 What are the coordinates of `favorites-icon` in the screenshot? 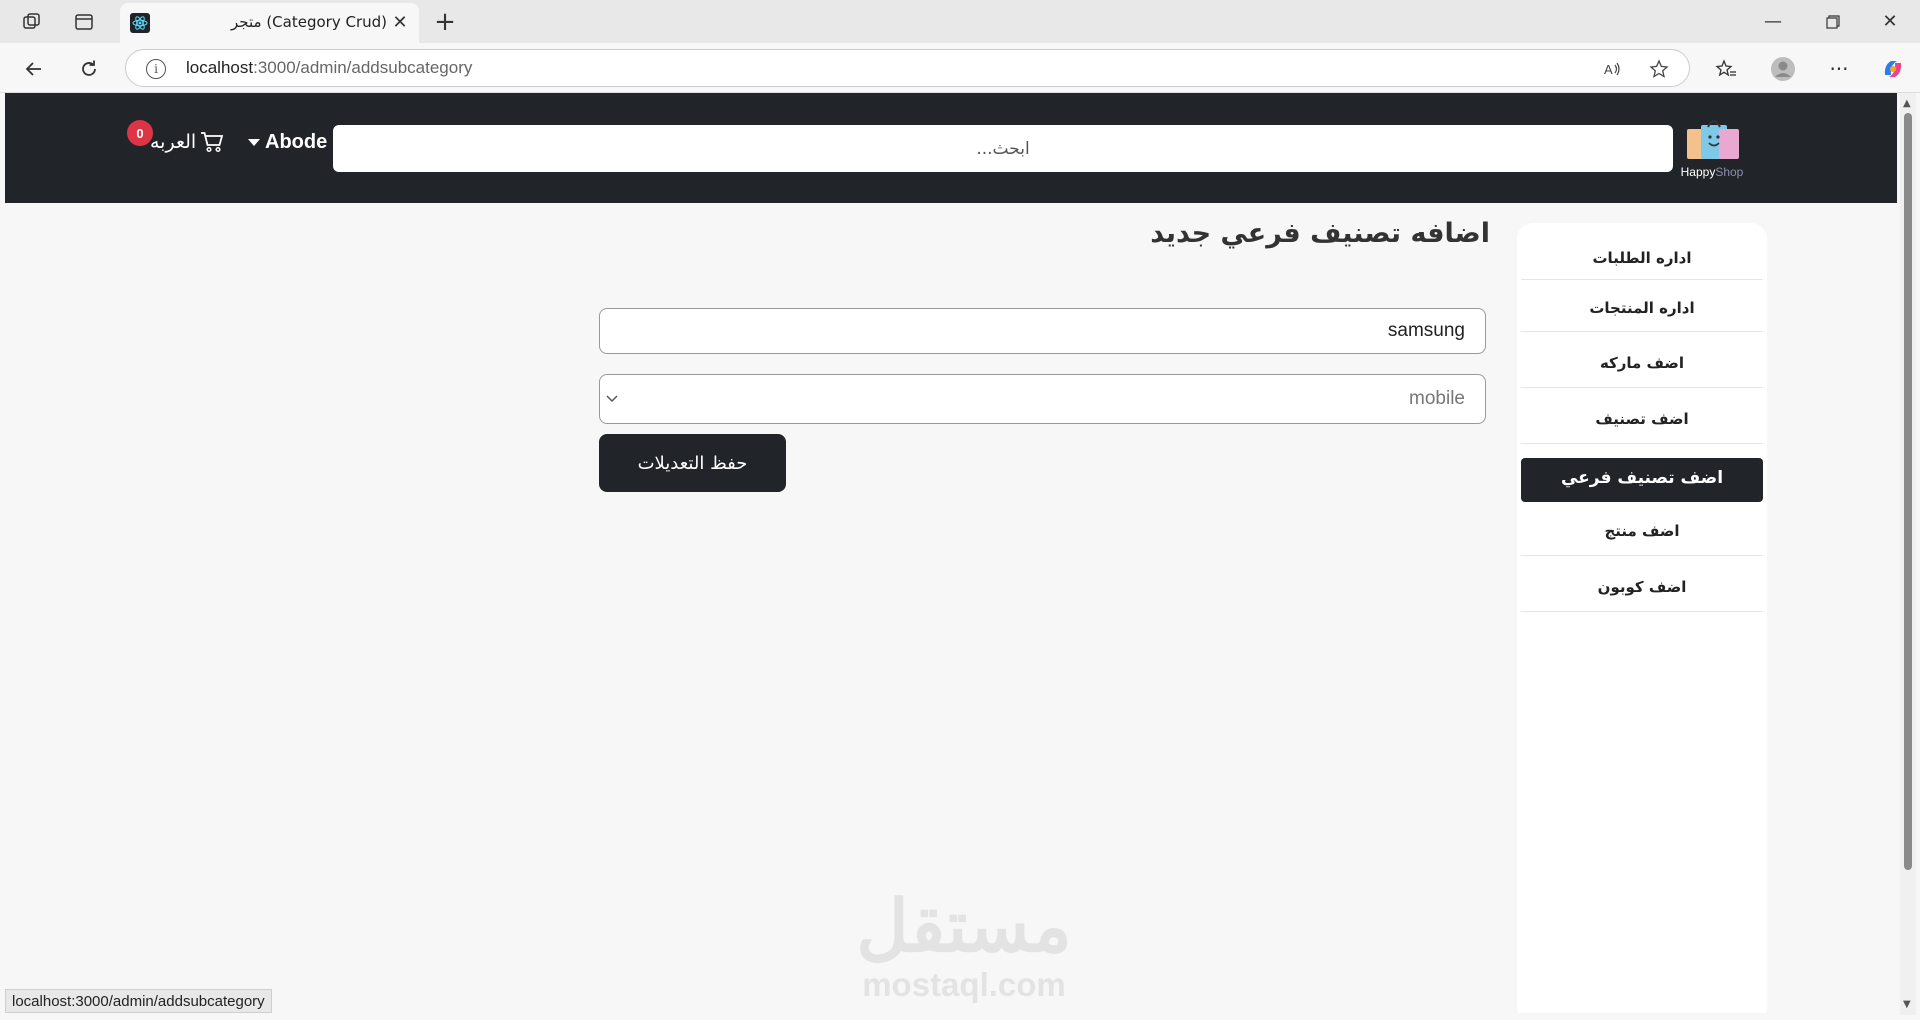 It's located at (1726, 69).